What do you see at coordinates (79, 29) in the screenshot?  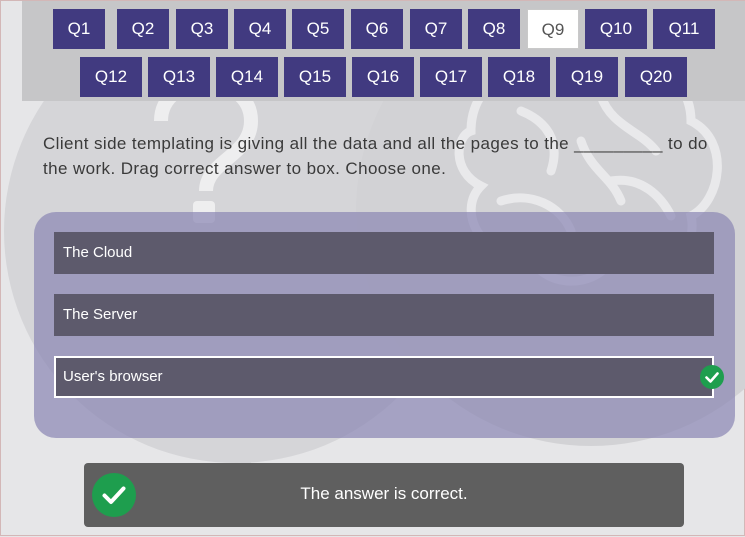 I see `question-button-q1: Q1` at bounding box center [79, 29].